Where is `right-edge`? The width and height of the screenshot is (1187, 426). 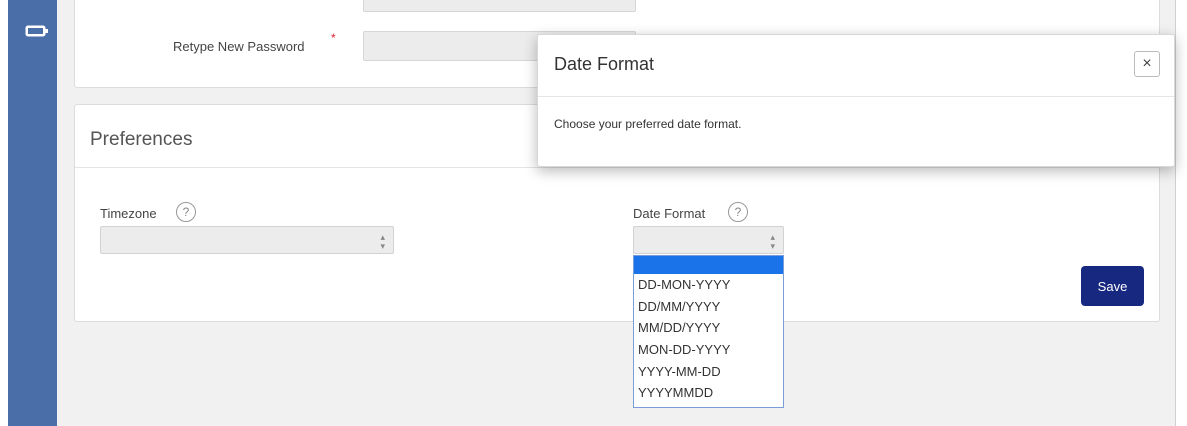
right-edge is located at coordinates (1181, 213).